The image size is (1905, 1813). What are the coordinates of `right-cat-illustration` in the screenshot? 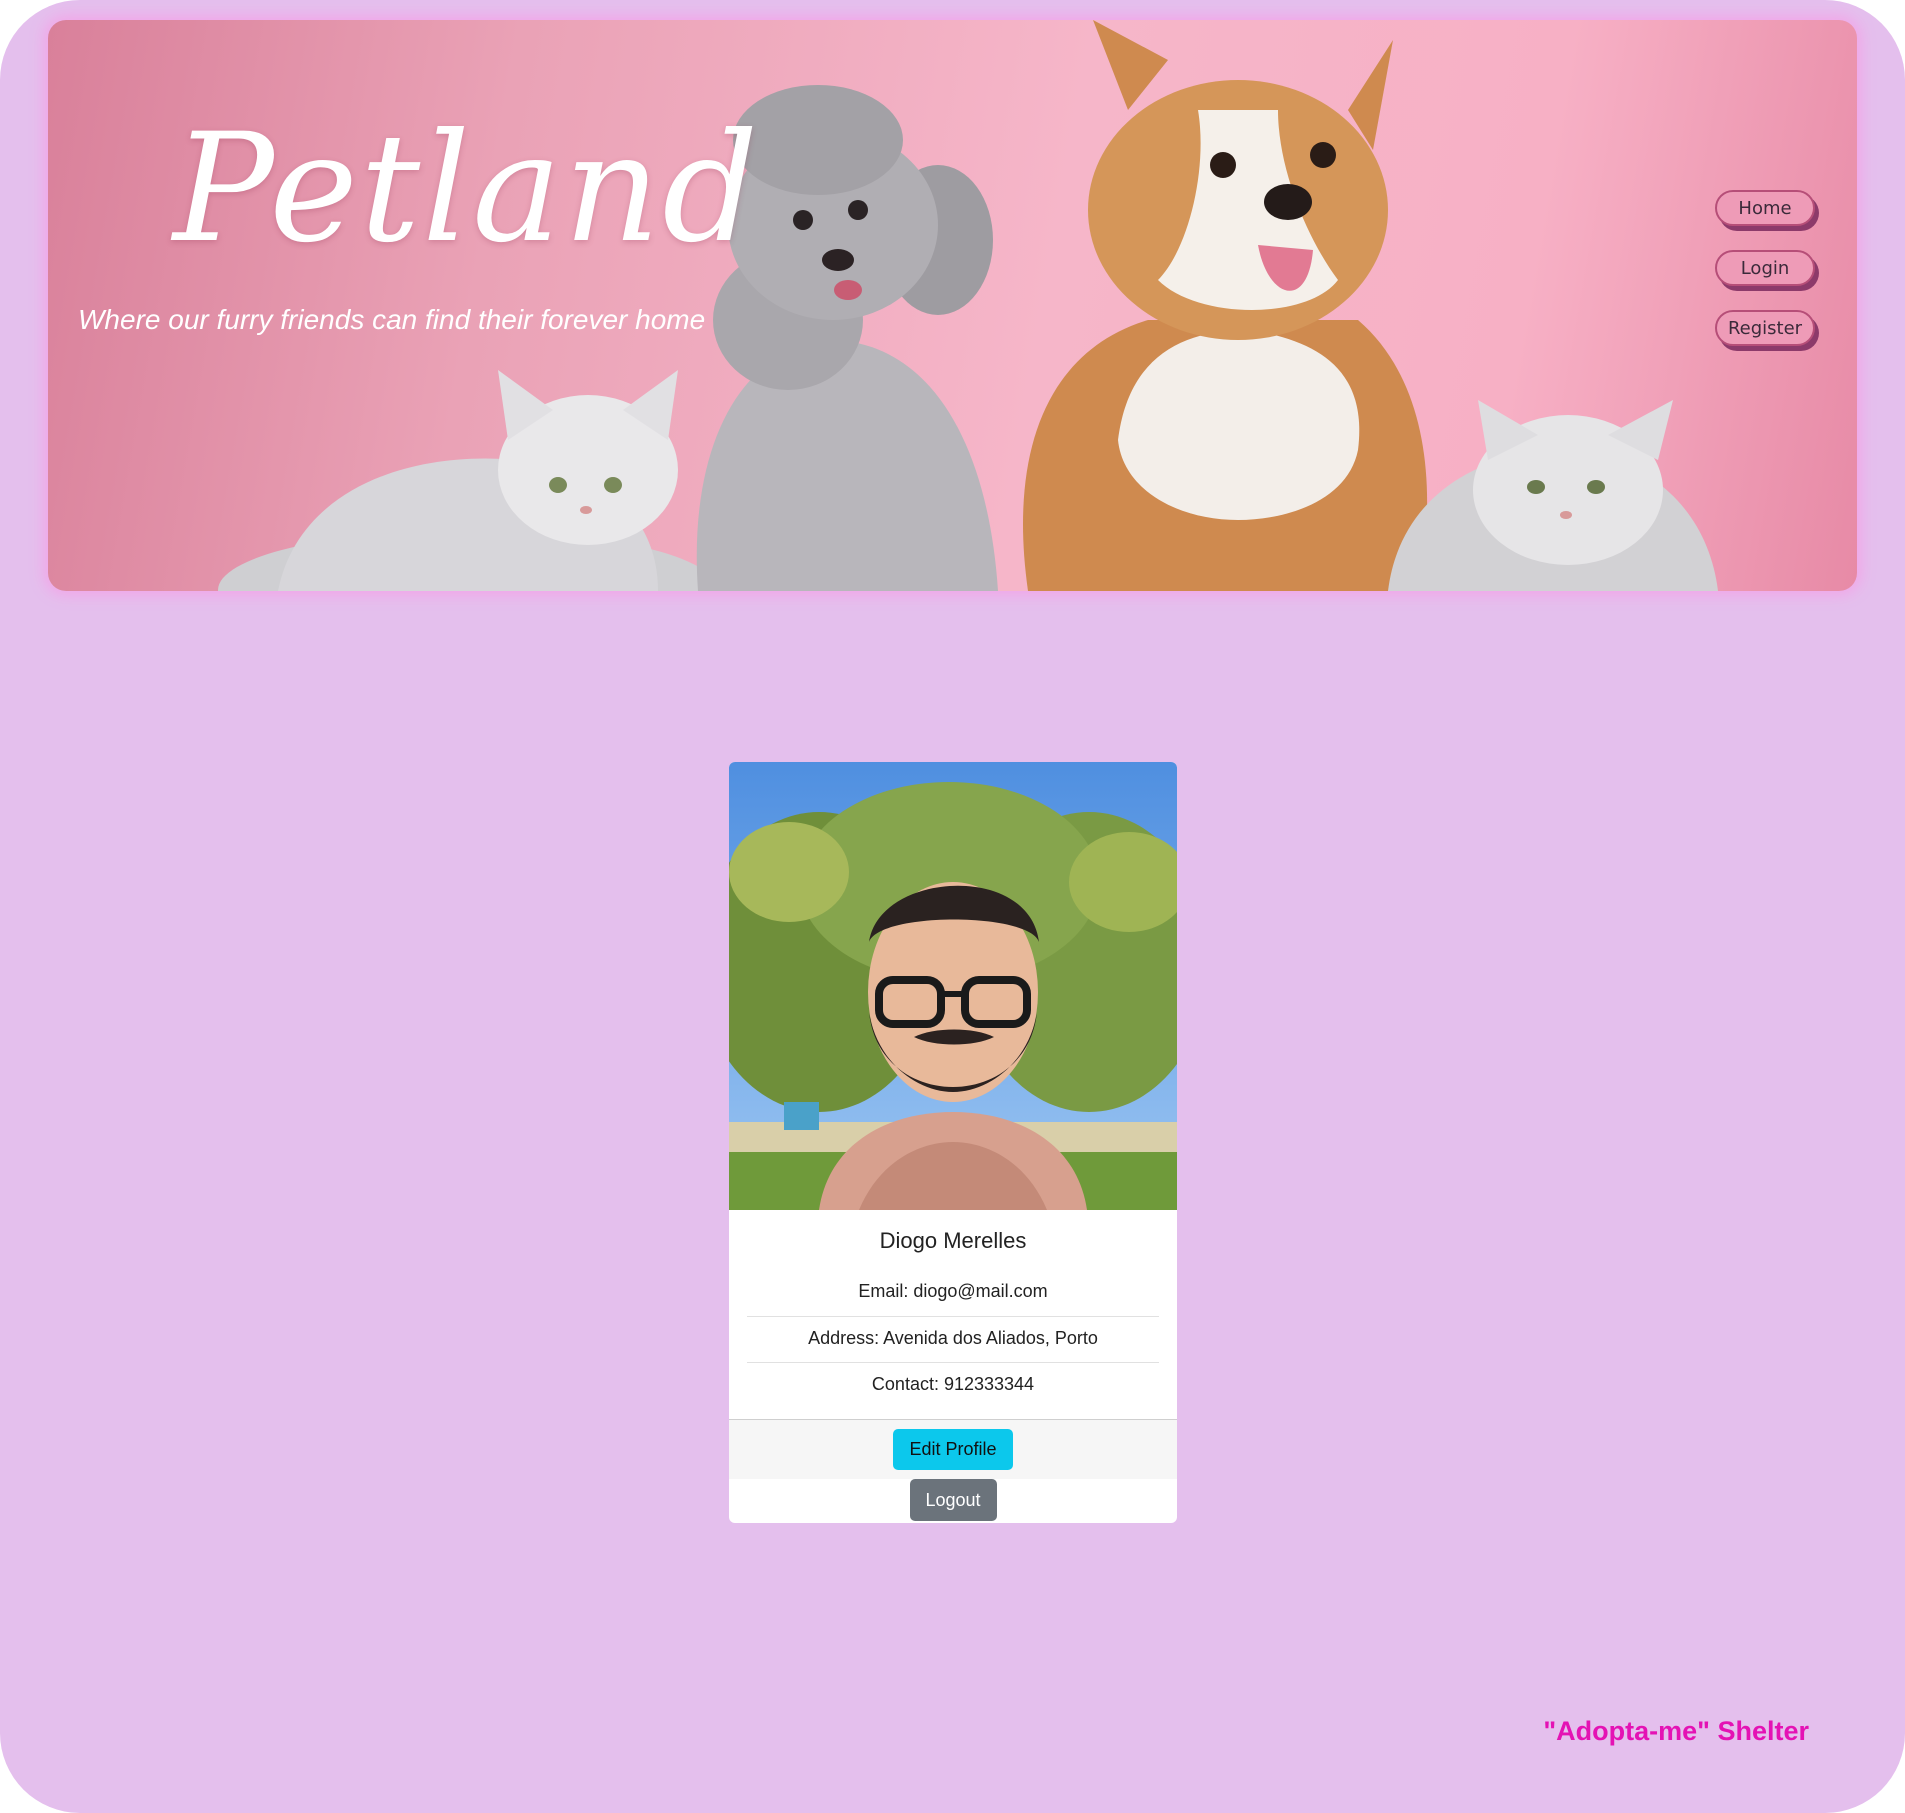 It's located at (1553, 495).